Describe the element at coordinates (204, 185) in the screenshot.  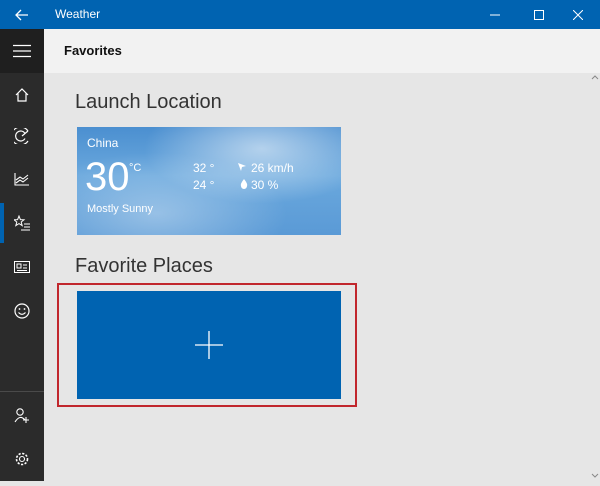
I see `card-low-temp: 24 °` at that location.